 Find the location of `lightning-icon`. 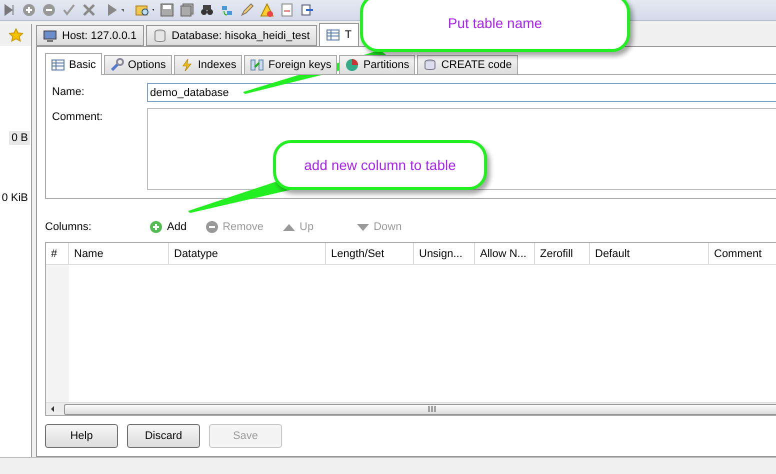

lightning-icon is located at coordinates (187, 65).